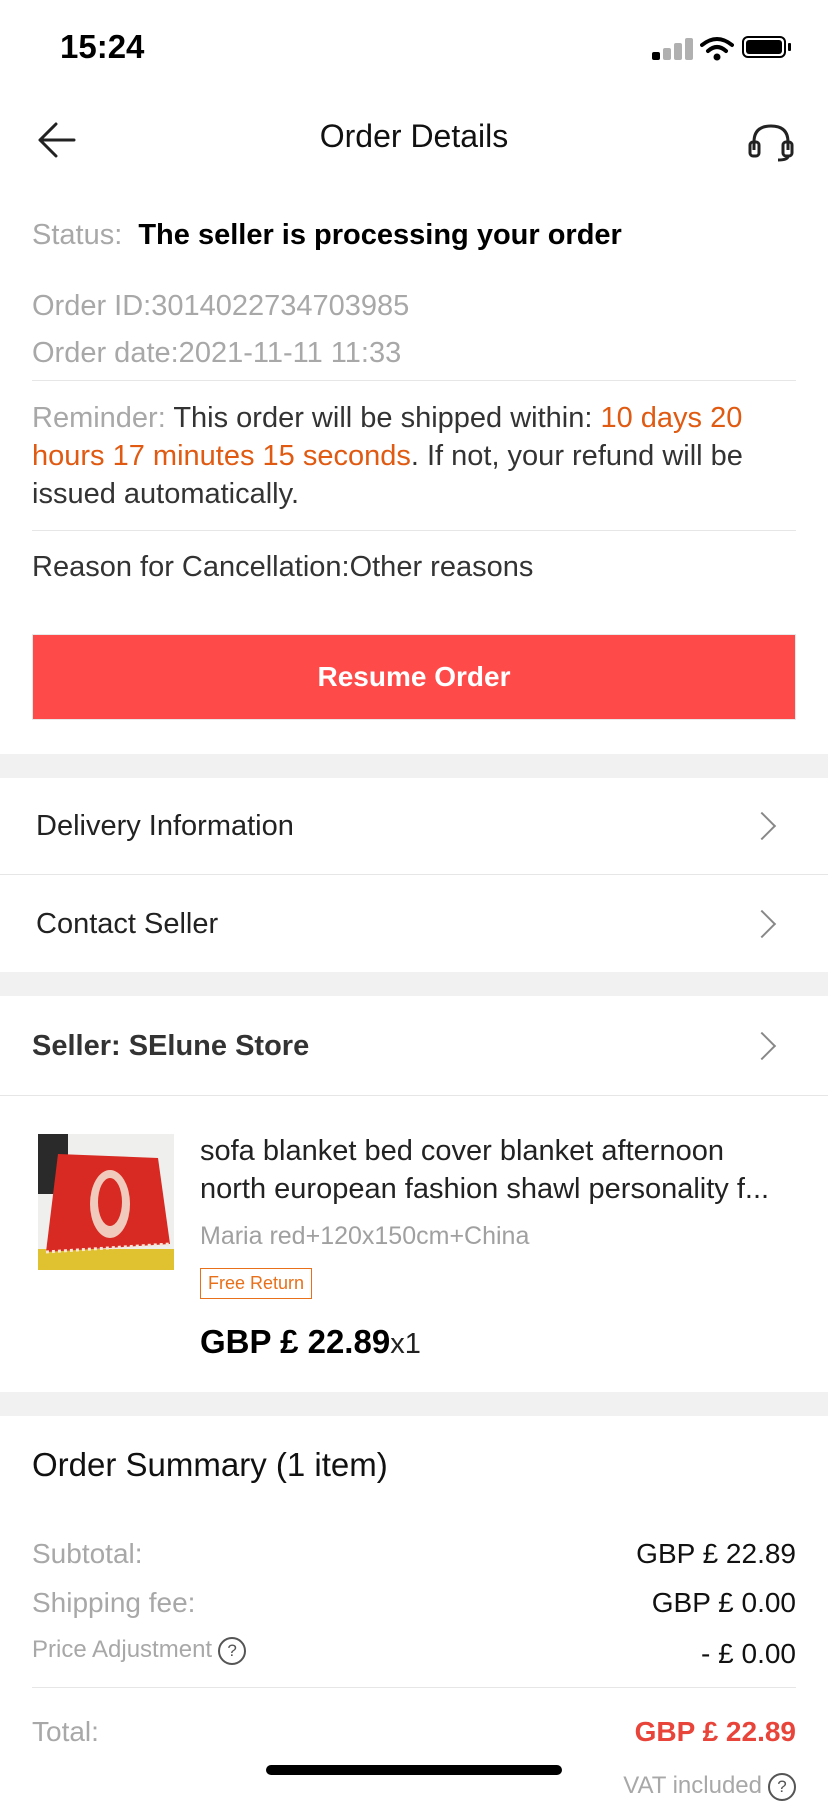 The image size is (828, 1801). What do you see at coordinates (106, 1202) in the screenshot?
I see `product-image` at bounding box center [106, 1202].